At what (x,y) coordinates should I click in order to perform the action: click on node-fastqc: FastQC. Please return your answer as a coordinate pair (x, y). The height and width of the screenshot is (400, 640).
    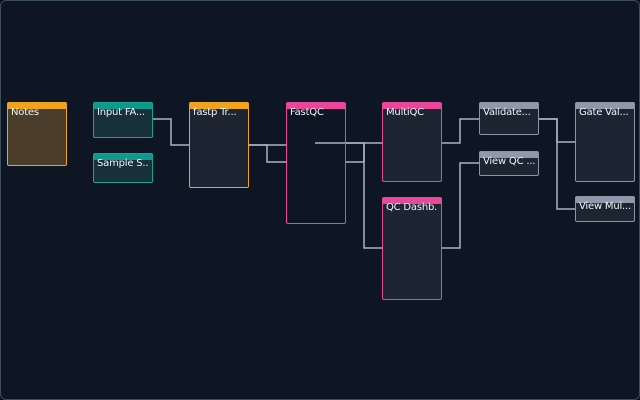
    Looking at the image, I should click on (316, 163).